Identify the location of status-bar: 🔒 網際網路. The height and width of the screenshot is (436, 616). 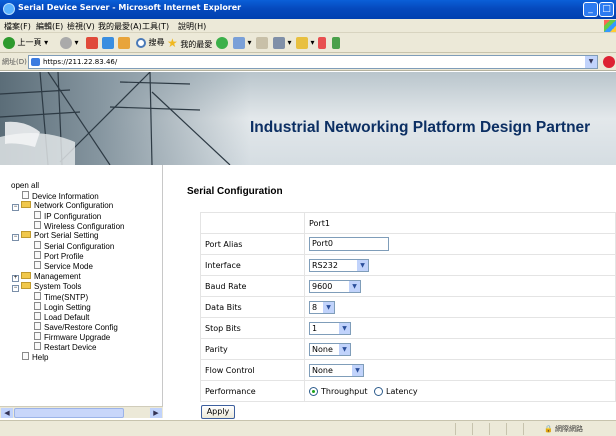
(308, 428).